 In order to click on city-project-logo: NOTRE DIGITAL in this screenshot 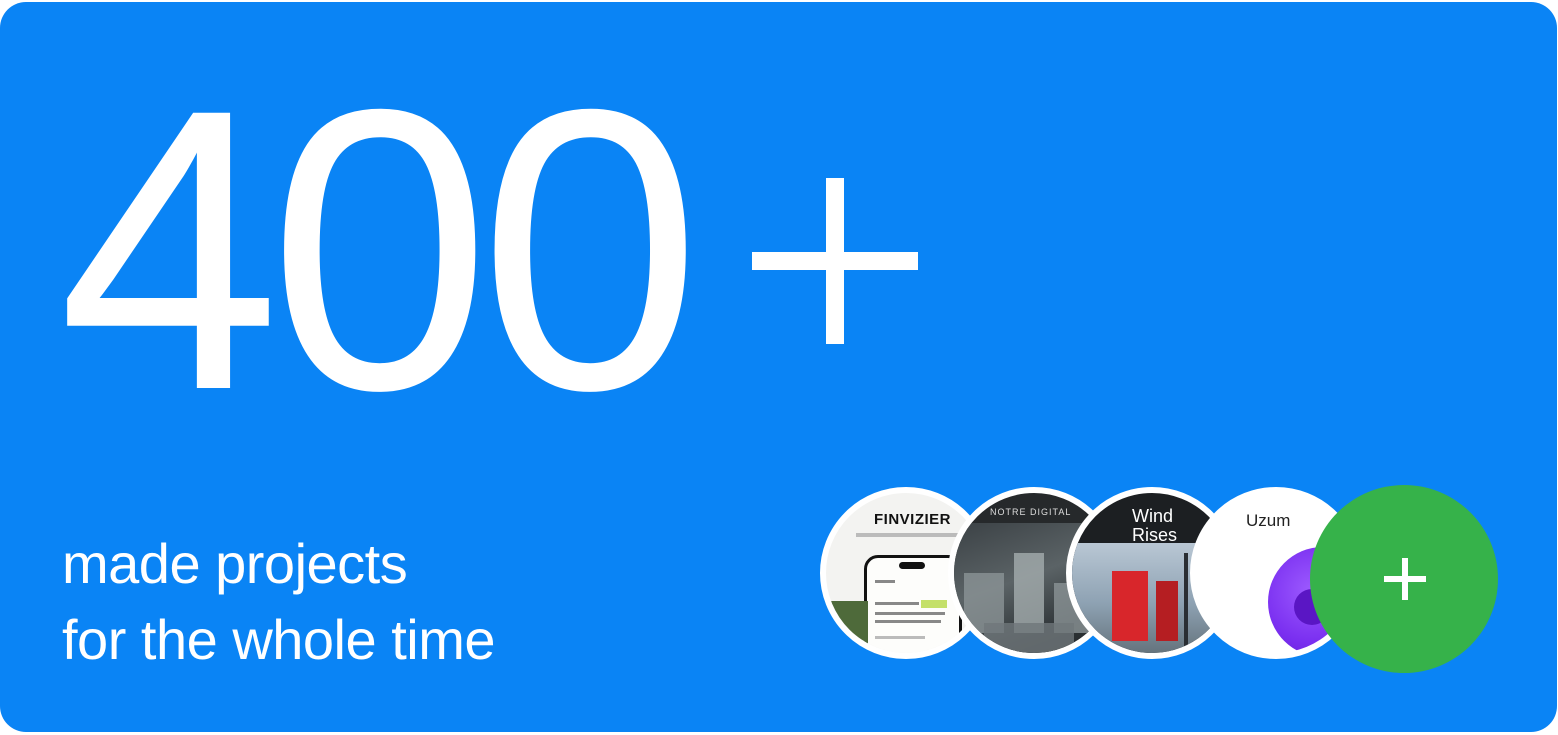, I will do `click(1031, 512)`.